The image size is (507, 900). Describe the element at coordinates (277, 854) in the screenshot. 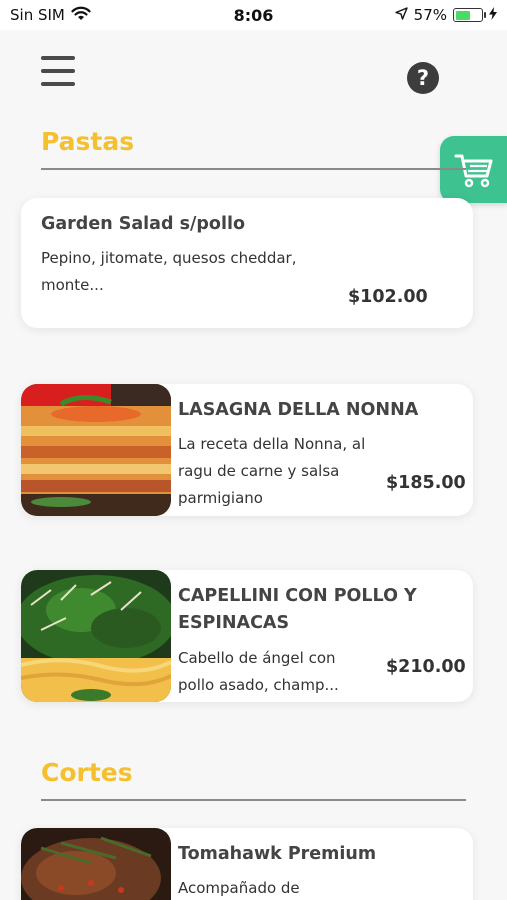

I see `item-title: Tomahawk Premium` at that location.